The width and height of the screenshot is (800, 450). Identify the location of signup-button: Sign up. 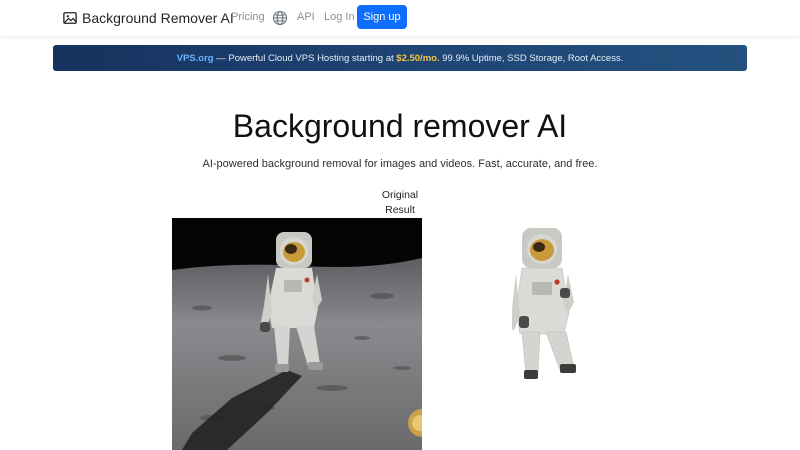
(382, 17).